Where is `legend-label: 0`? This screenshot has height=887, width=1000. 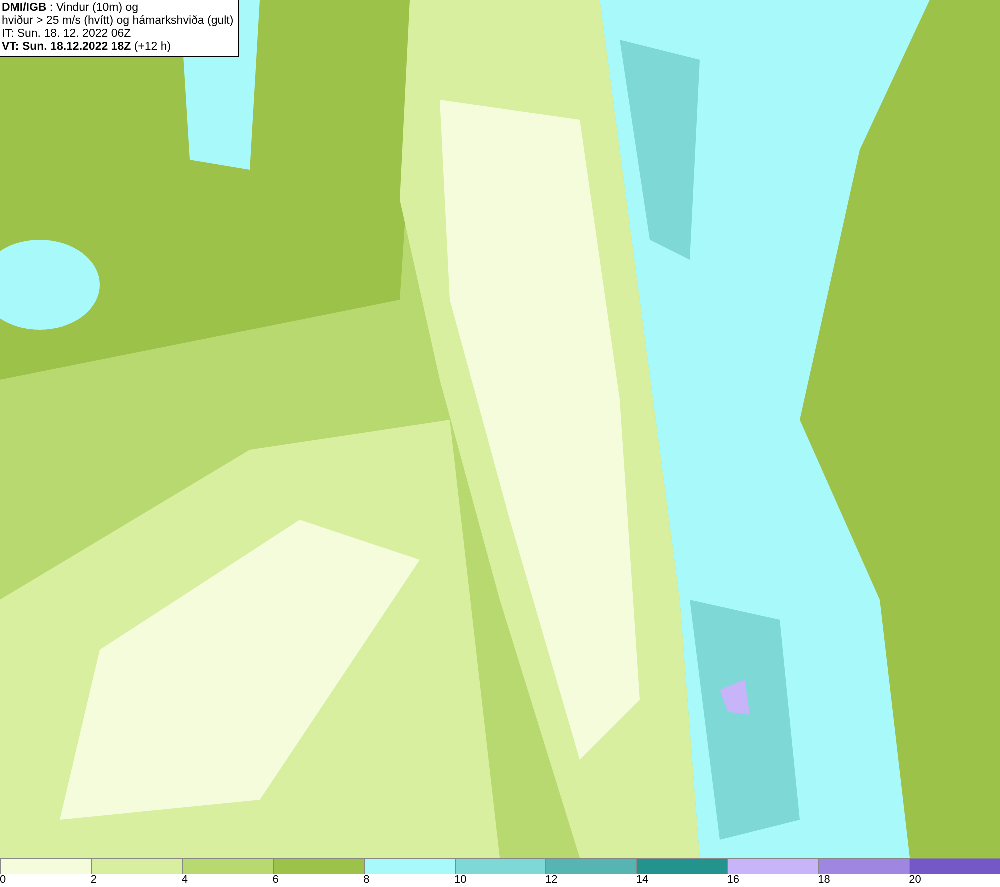 legend-label: 0 is located at coordinates (3, 880).